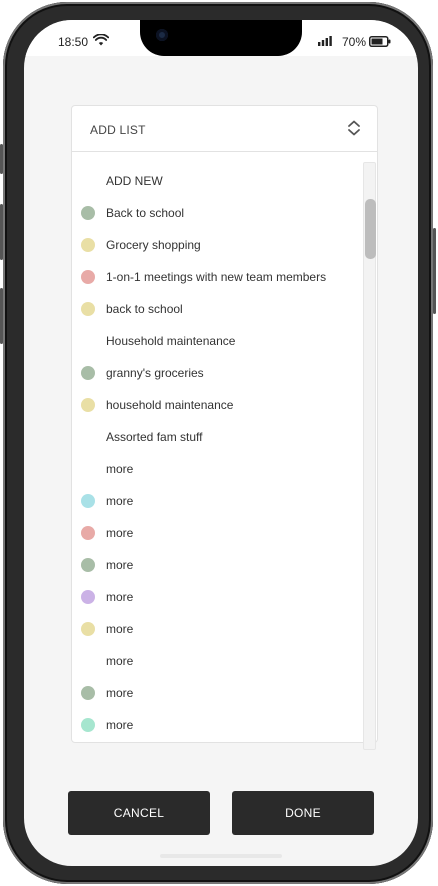 This screenshot has width=438, height=886. I want to click on list-item-label: household maintenance, so click(170, 405).